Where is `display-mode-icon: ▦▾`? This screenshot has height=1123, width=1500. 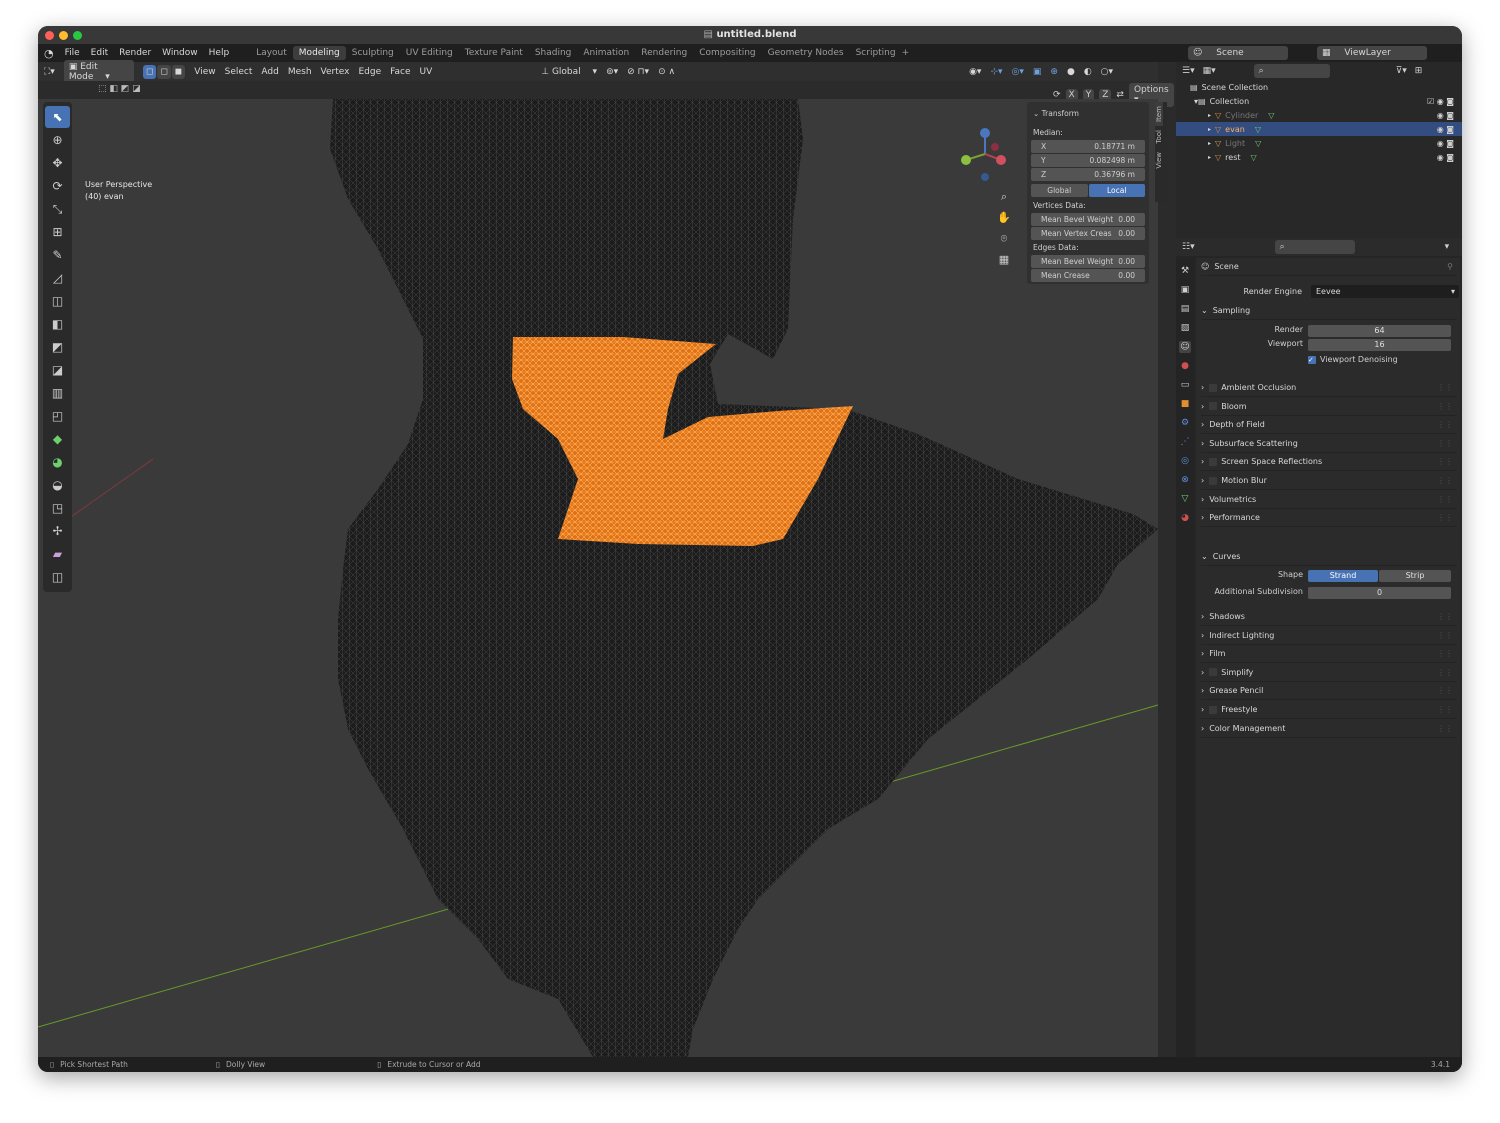 display-mode-icon: ▦▾ is located at coordinates (1209, 71).